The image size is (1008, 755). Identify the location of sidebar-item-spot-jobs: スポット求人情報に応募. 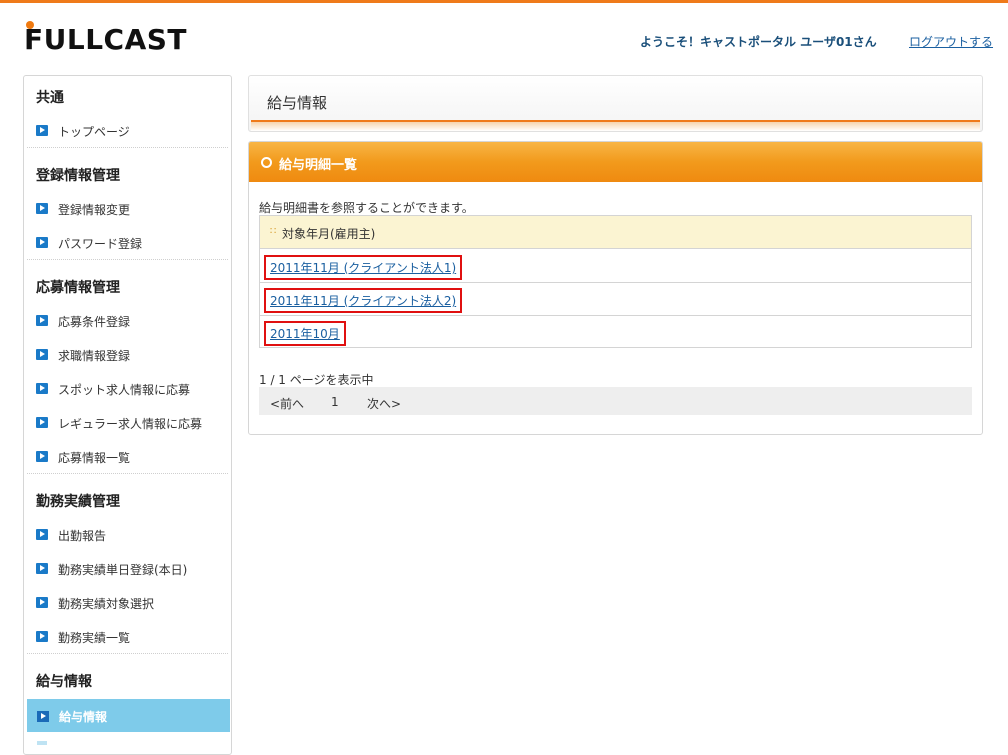
(131, 389).